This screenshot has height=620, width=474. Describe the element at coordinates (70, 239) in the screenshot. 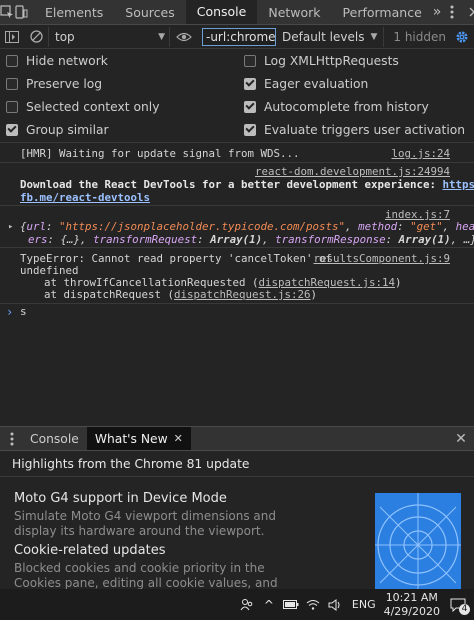

I see `property-value: {…}` at that location.